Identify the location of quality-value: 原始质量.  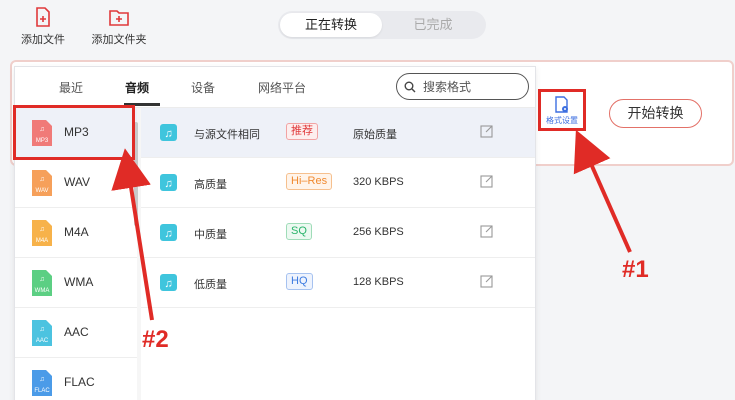
(375, 135).